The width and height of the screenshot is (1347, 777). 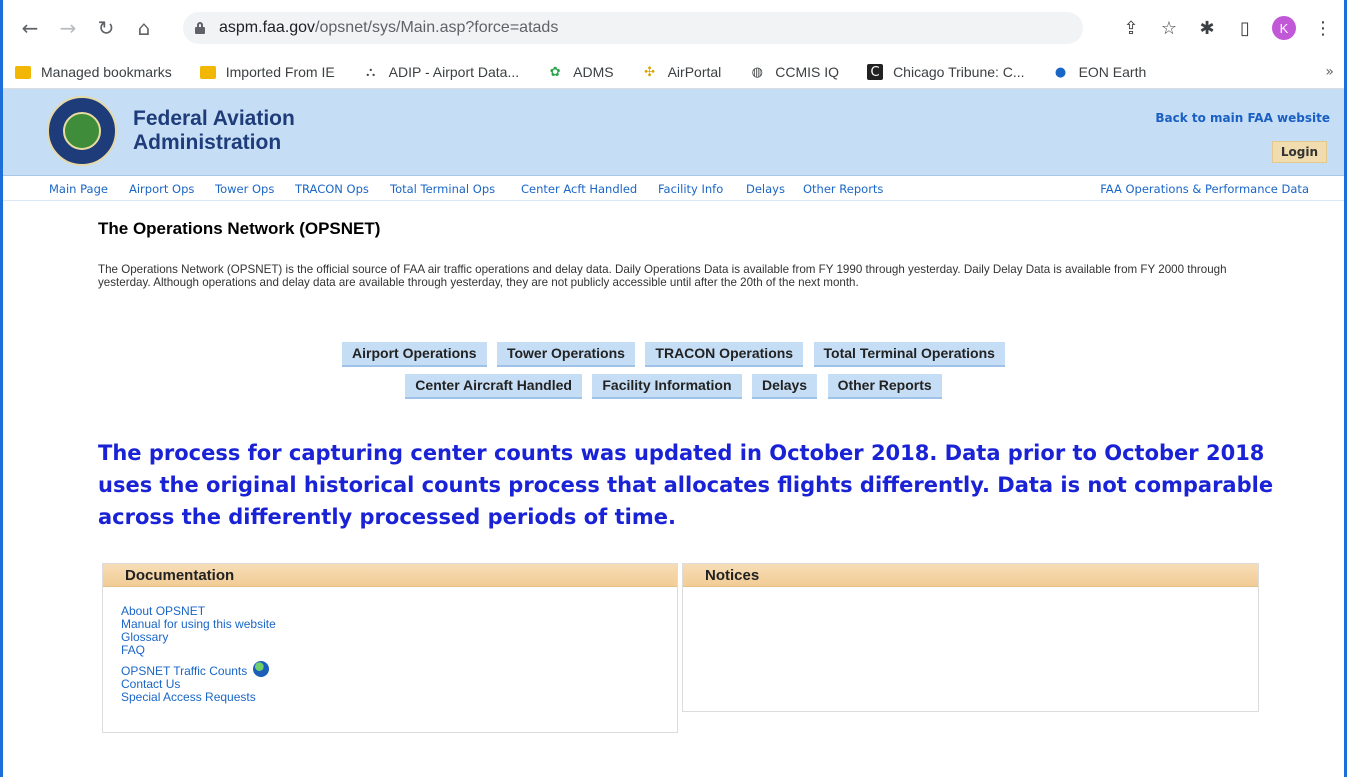 What do you see at coordinates (690, 189) in the screenshot?
I see `nav-facility-info: Facility Info` at bounding box center [690, 189].